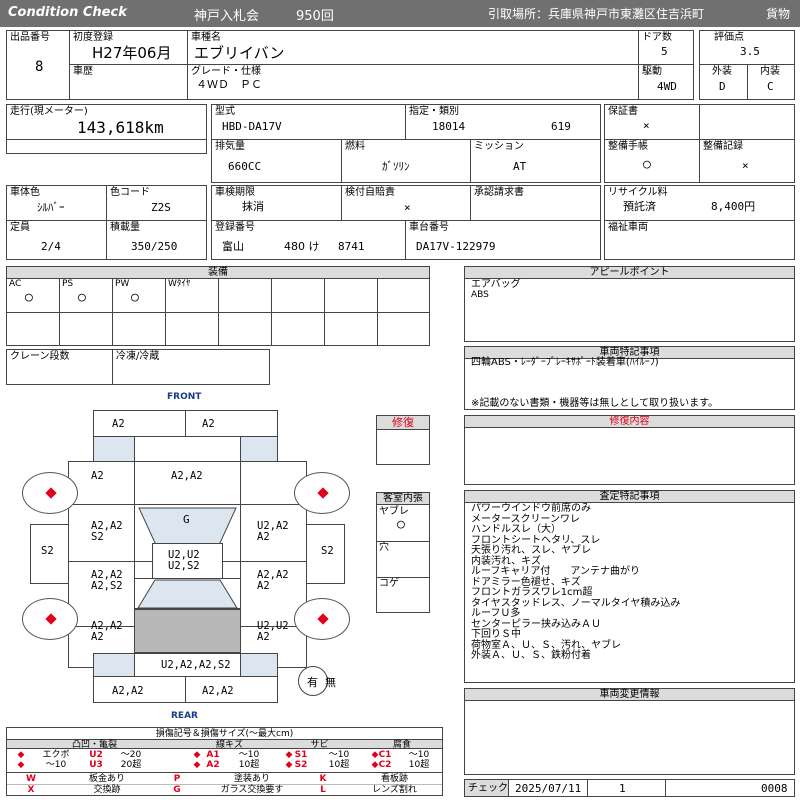 The image size is (800, 800). I want to click on dmg-label: A2, so click(208, 424).